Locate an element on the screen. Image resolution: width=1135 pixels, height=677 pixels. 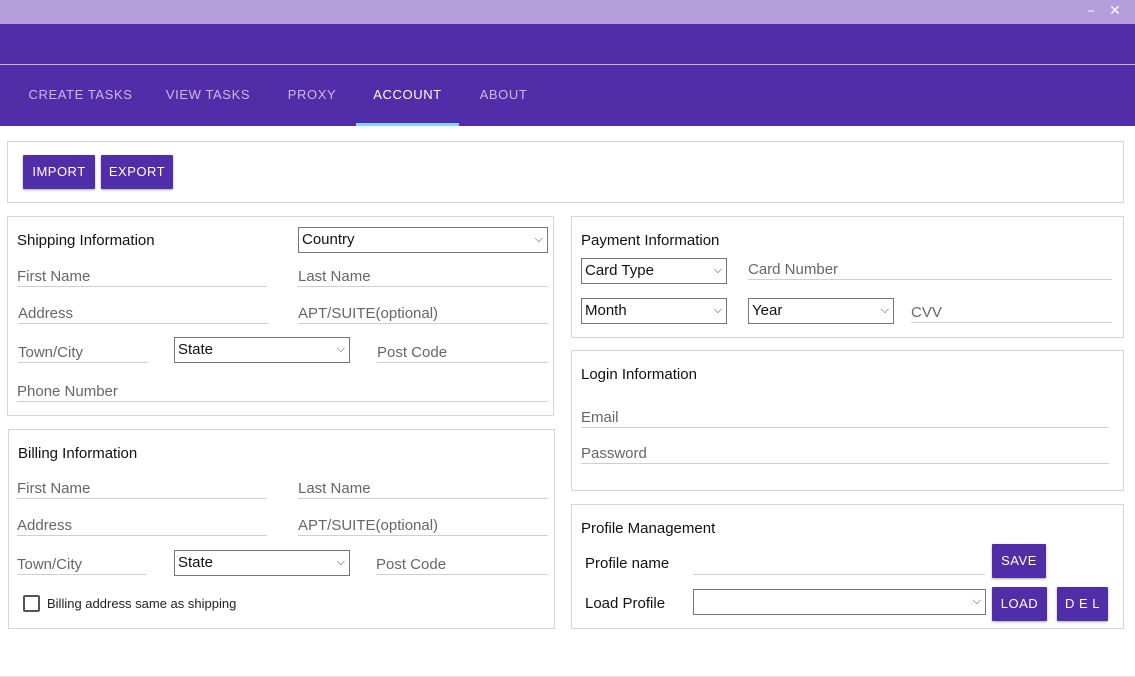
tab-proxy: PROXY is located at coordinates (312, 95).